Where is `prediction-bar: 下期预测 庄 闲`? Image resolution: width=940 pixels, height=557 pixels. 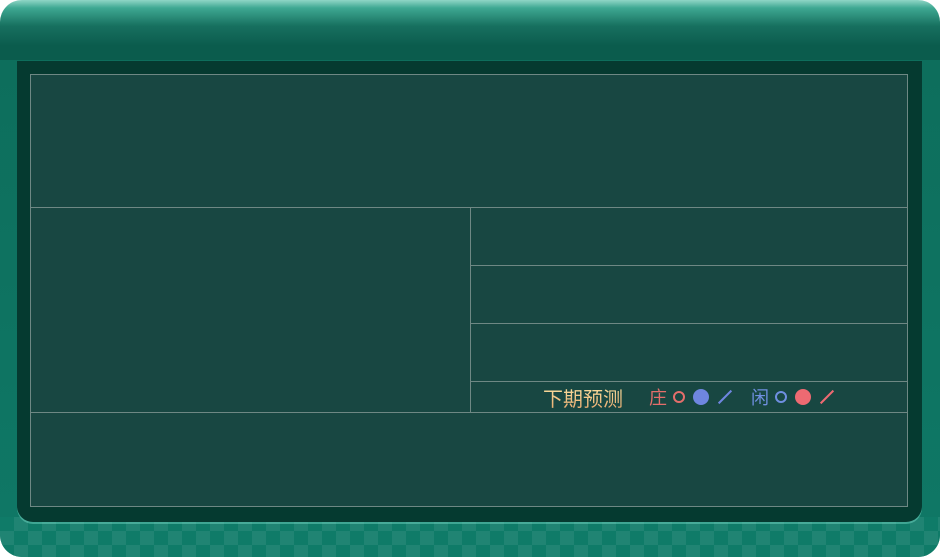 prediction-bar: 下期预测 庄 闲 is located at coordinates (689, 397).